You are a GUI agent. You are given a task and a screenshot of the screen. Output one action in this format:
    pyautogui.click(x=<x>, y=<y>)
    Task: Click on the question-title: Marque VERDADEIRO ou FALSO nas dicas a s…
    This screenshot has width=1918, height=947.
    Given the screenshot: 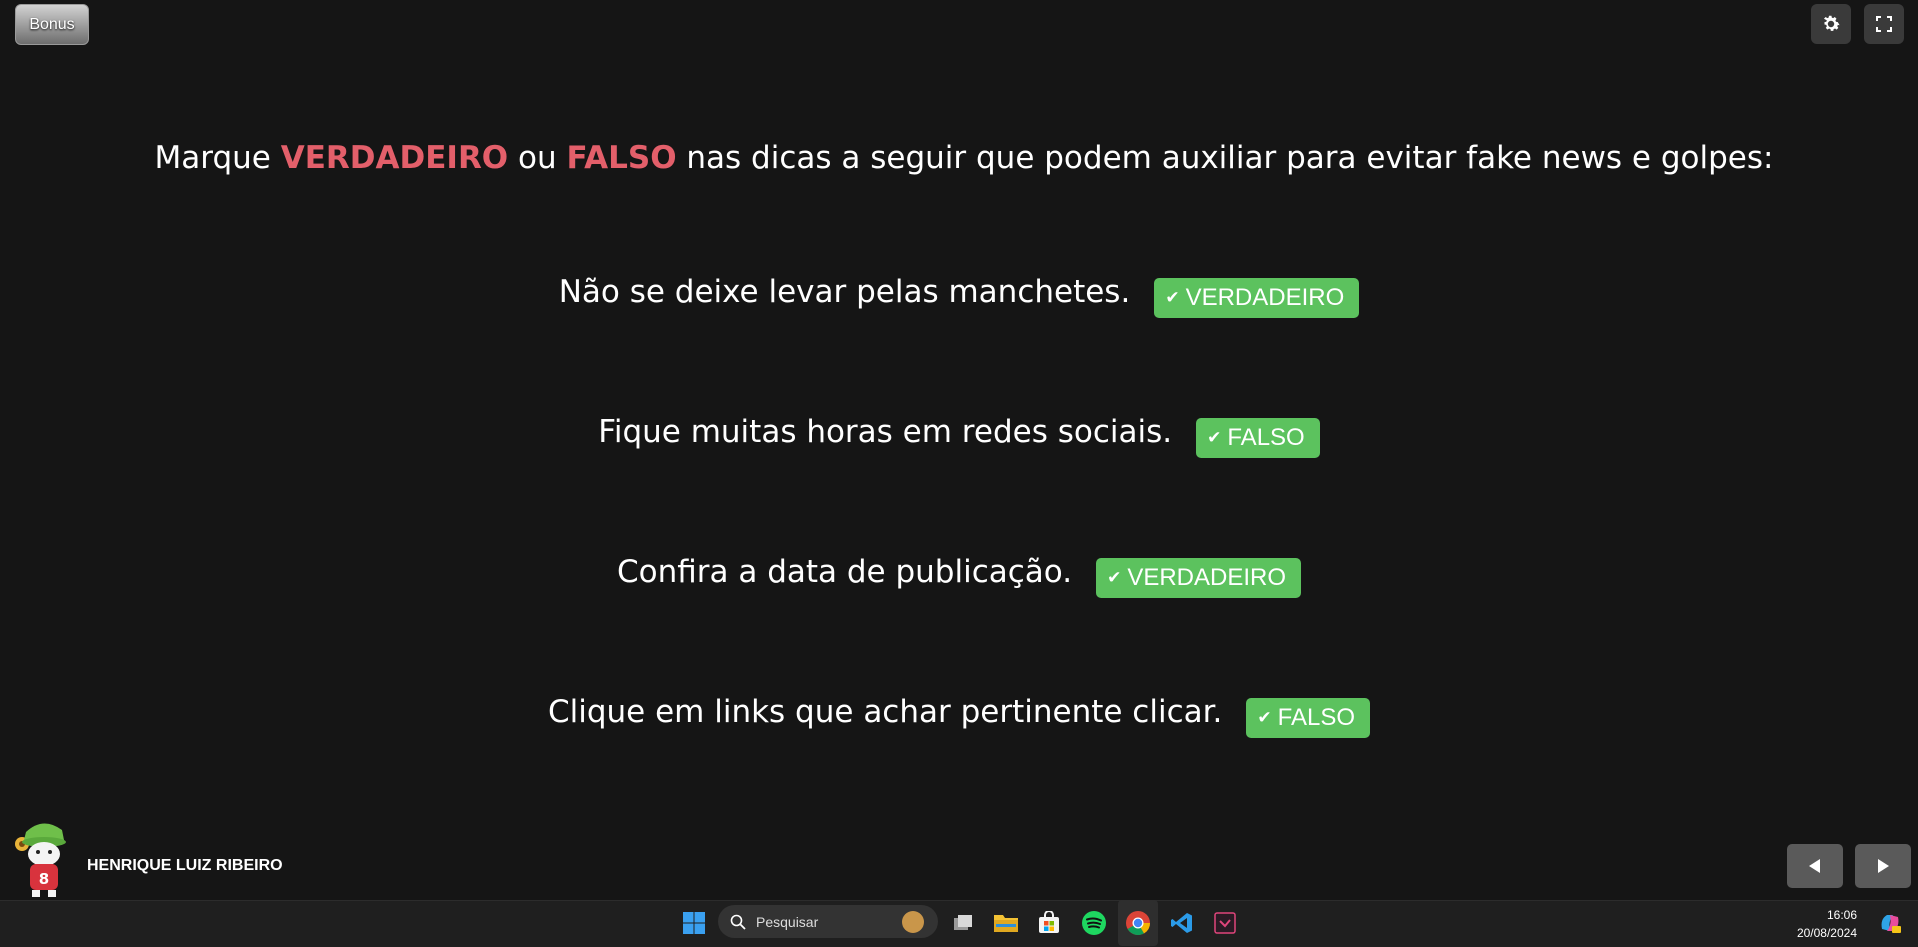 What is the action you would take?
    pyautogui.click(x=959, y=158)
    